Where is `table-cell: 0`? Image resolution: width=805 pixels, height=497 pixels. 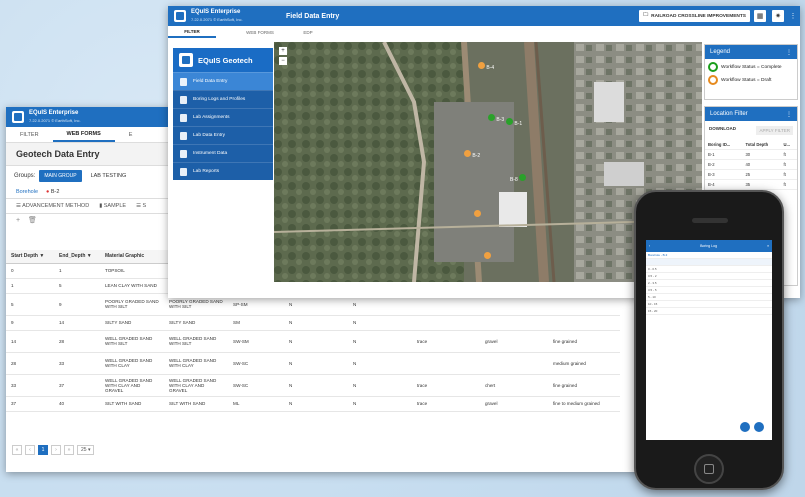 table-cell: 0 is located at coordinates (30, 271).